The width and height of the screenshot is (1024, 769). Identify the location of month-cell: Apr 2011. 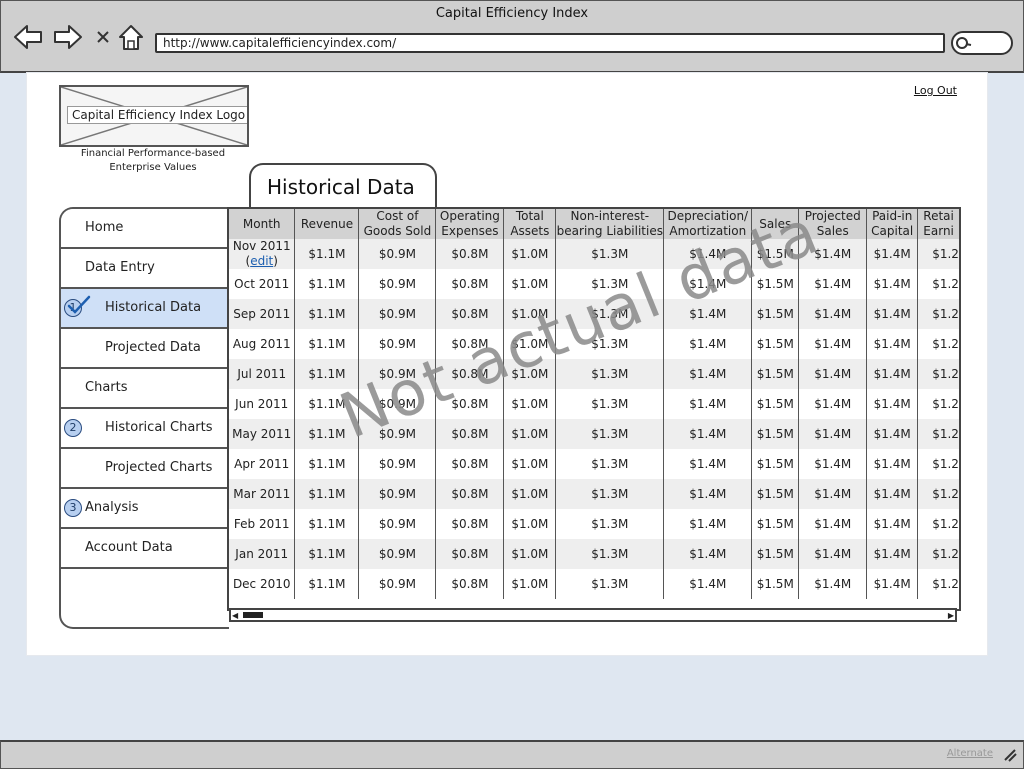
(262, 464).